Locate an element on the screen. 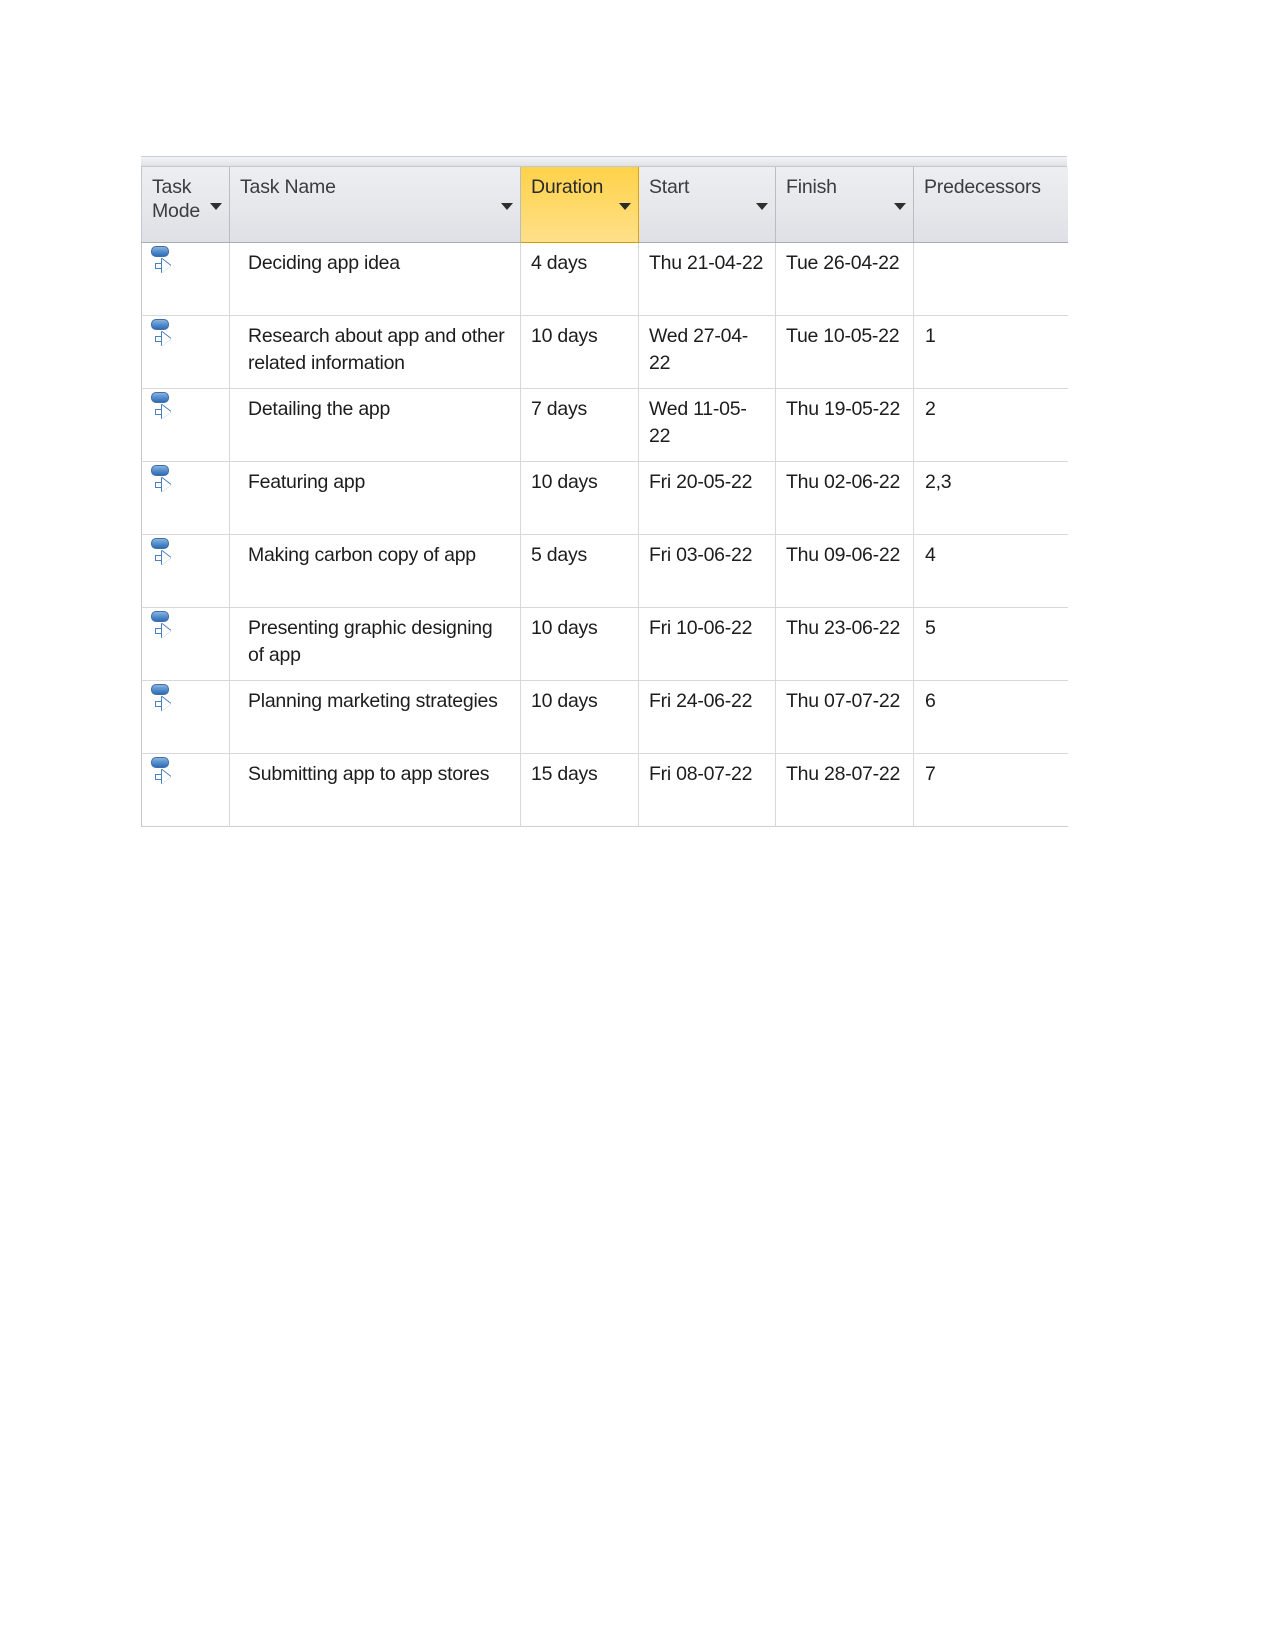 This screenshot has width=1275, height=1650. cell-start: Fri 08-07-22 is located at coordinates (707, 790).